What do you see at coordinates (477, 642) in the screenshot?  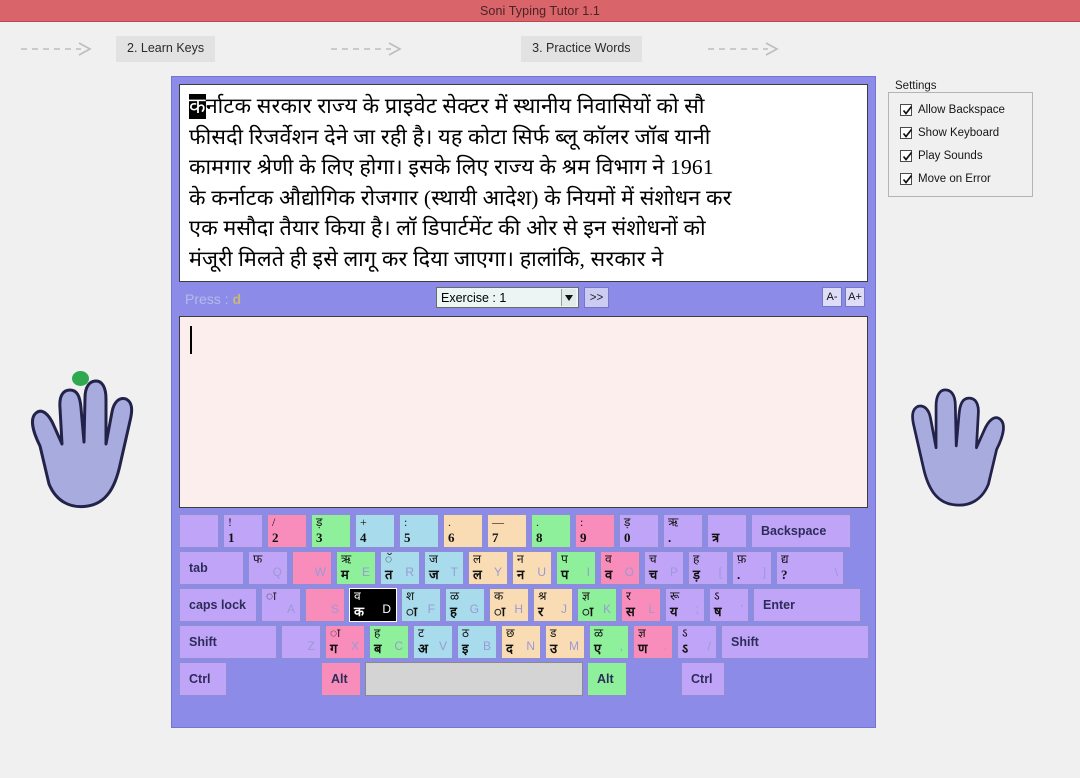 I see `key-b: ठइB` at bounding box center [477, 642].